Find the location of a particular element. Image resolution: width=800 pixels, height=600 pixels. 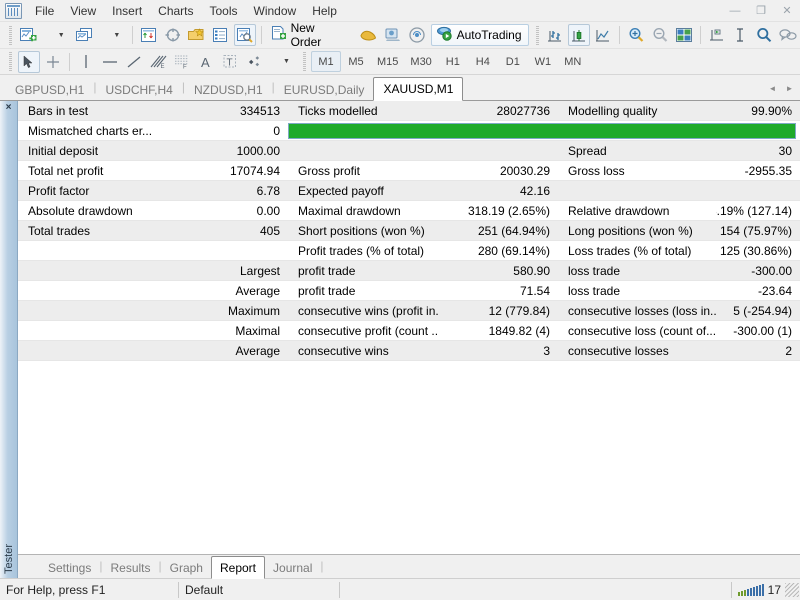

horizontal-line-icon is located at coordinates (110, 62).